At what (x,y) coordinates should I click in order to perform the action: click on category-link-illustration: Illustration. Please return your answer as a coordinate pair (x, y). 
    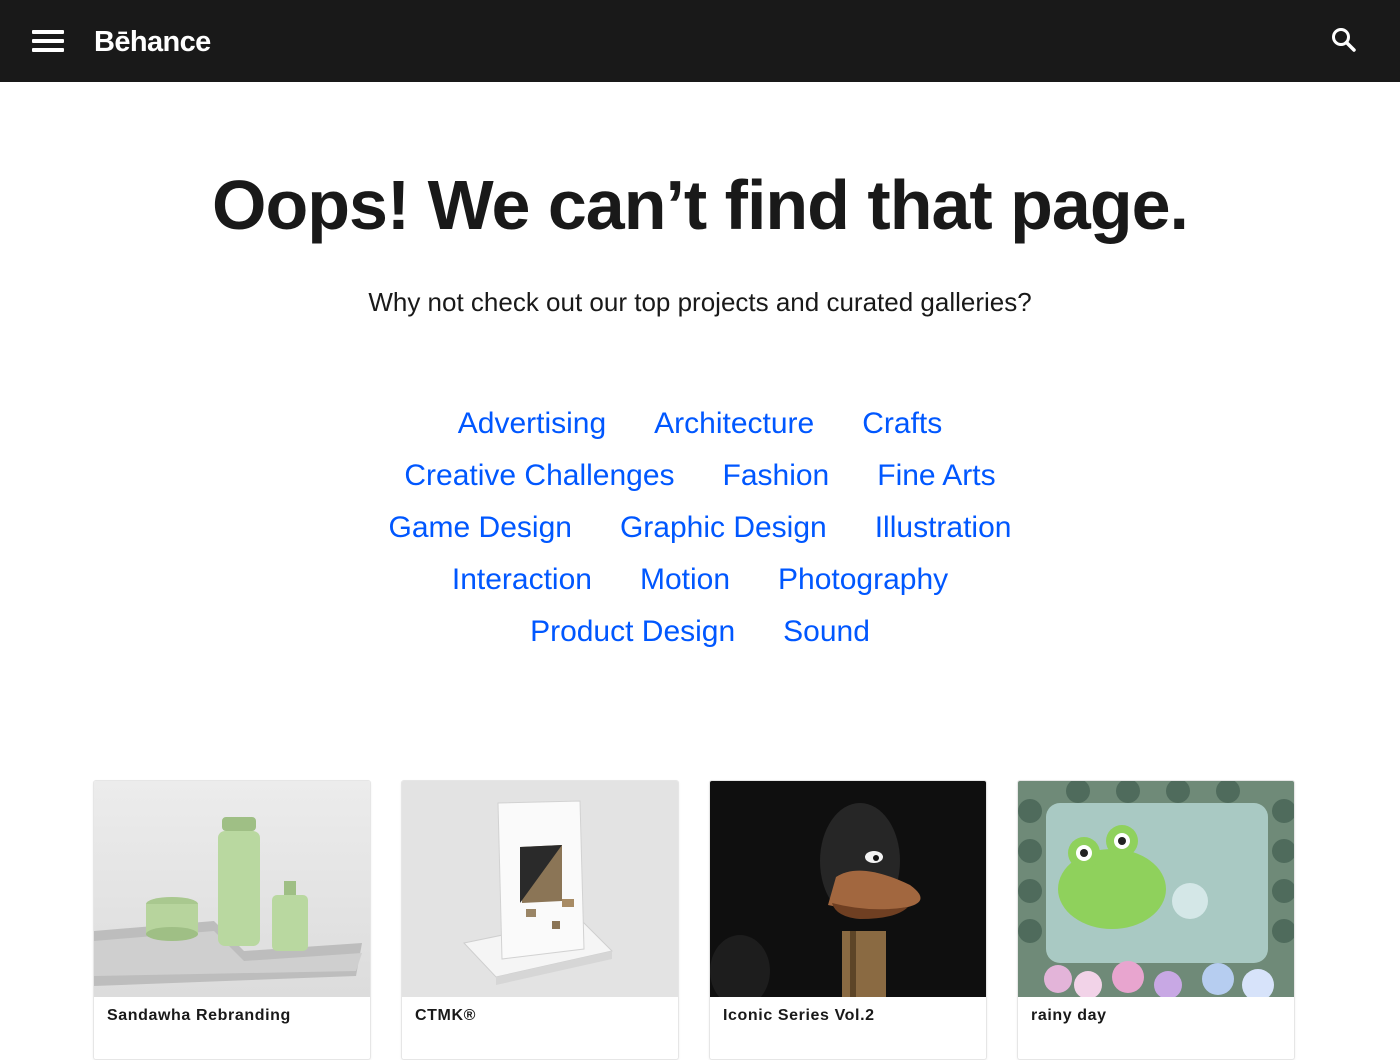
    Looking at the image, I should click on (943, 530).